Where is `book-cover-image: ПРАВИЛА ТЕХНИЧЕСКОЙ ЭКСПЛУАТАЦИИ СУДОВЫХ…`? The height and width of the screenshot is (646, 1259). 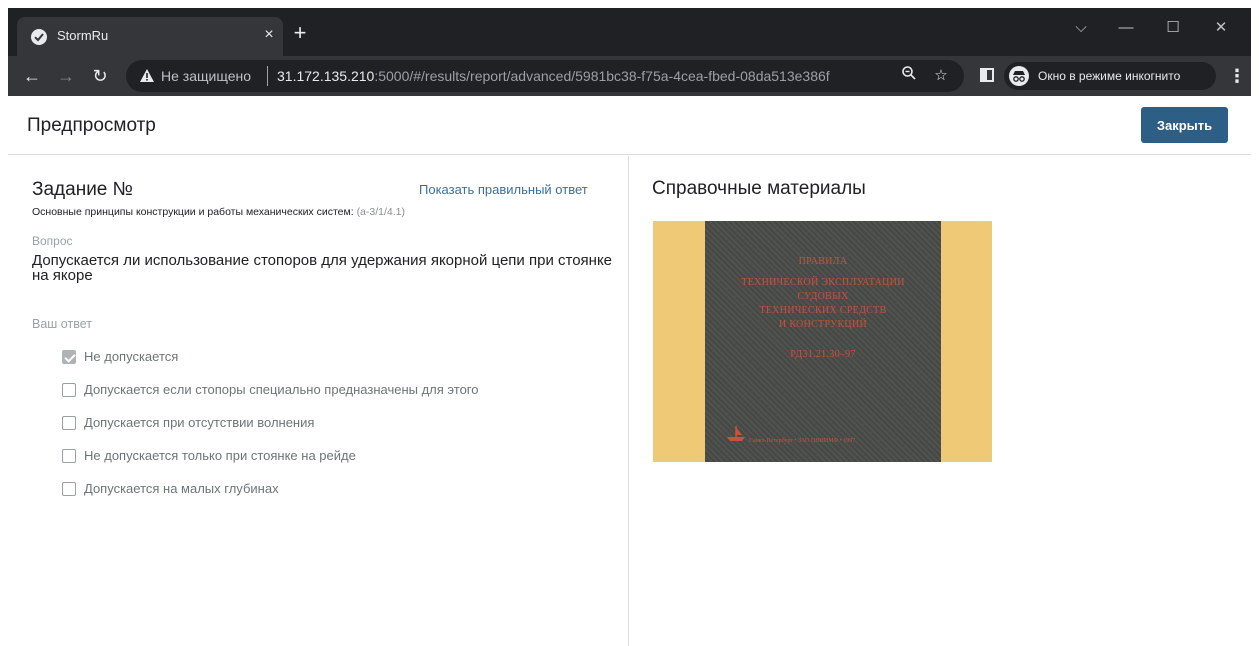
book-cover-image: ПРАВИЛА ТЕХНИЧЕСКОЙ ЭКСПЛУАТАЦИИ СУДОВЫХ… is located at coordinates (822, 341).